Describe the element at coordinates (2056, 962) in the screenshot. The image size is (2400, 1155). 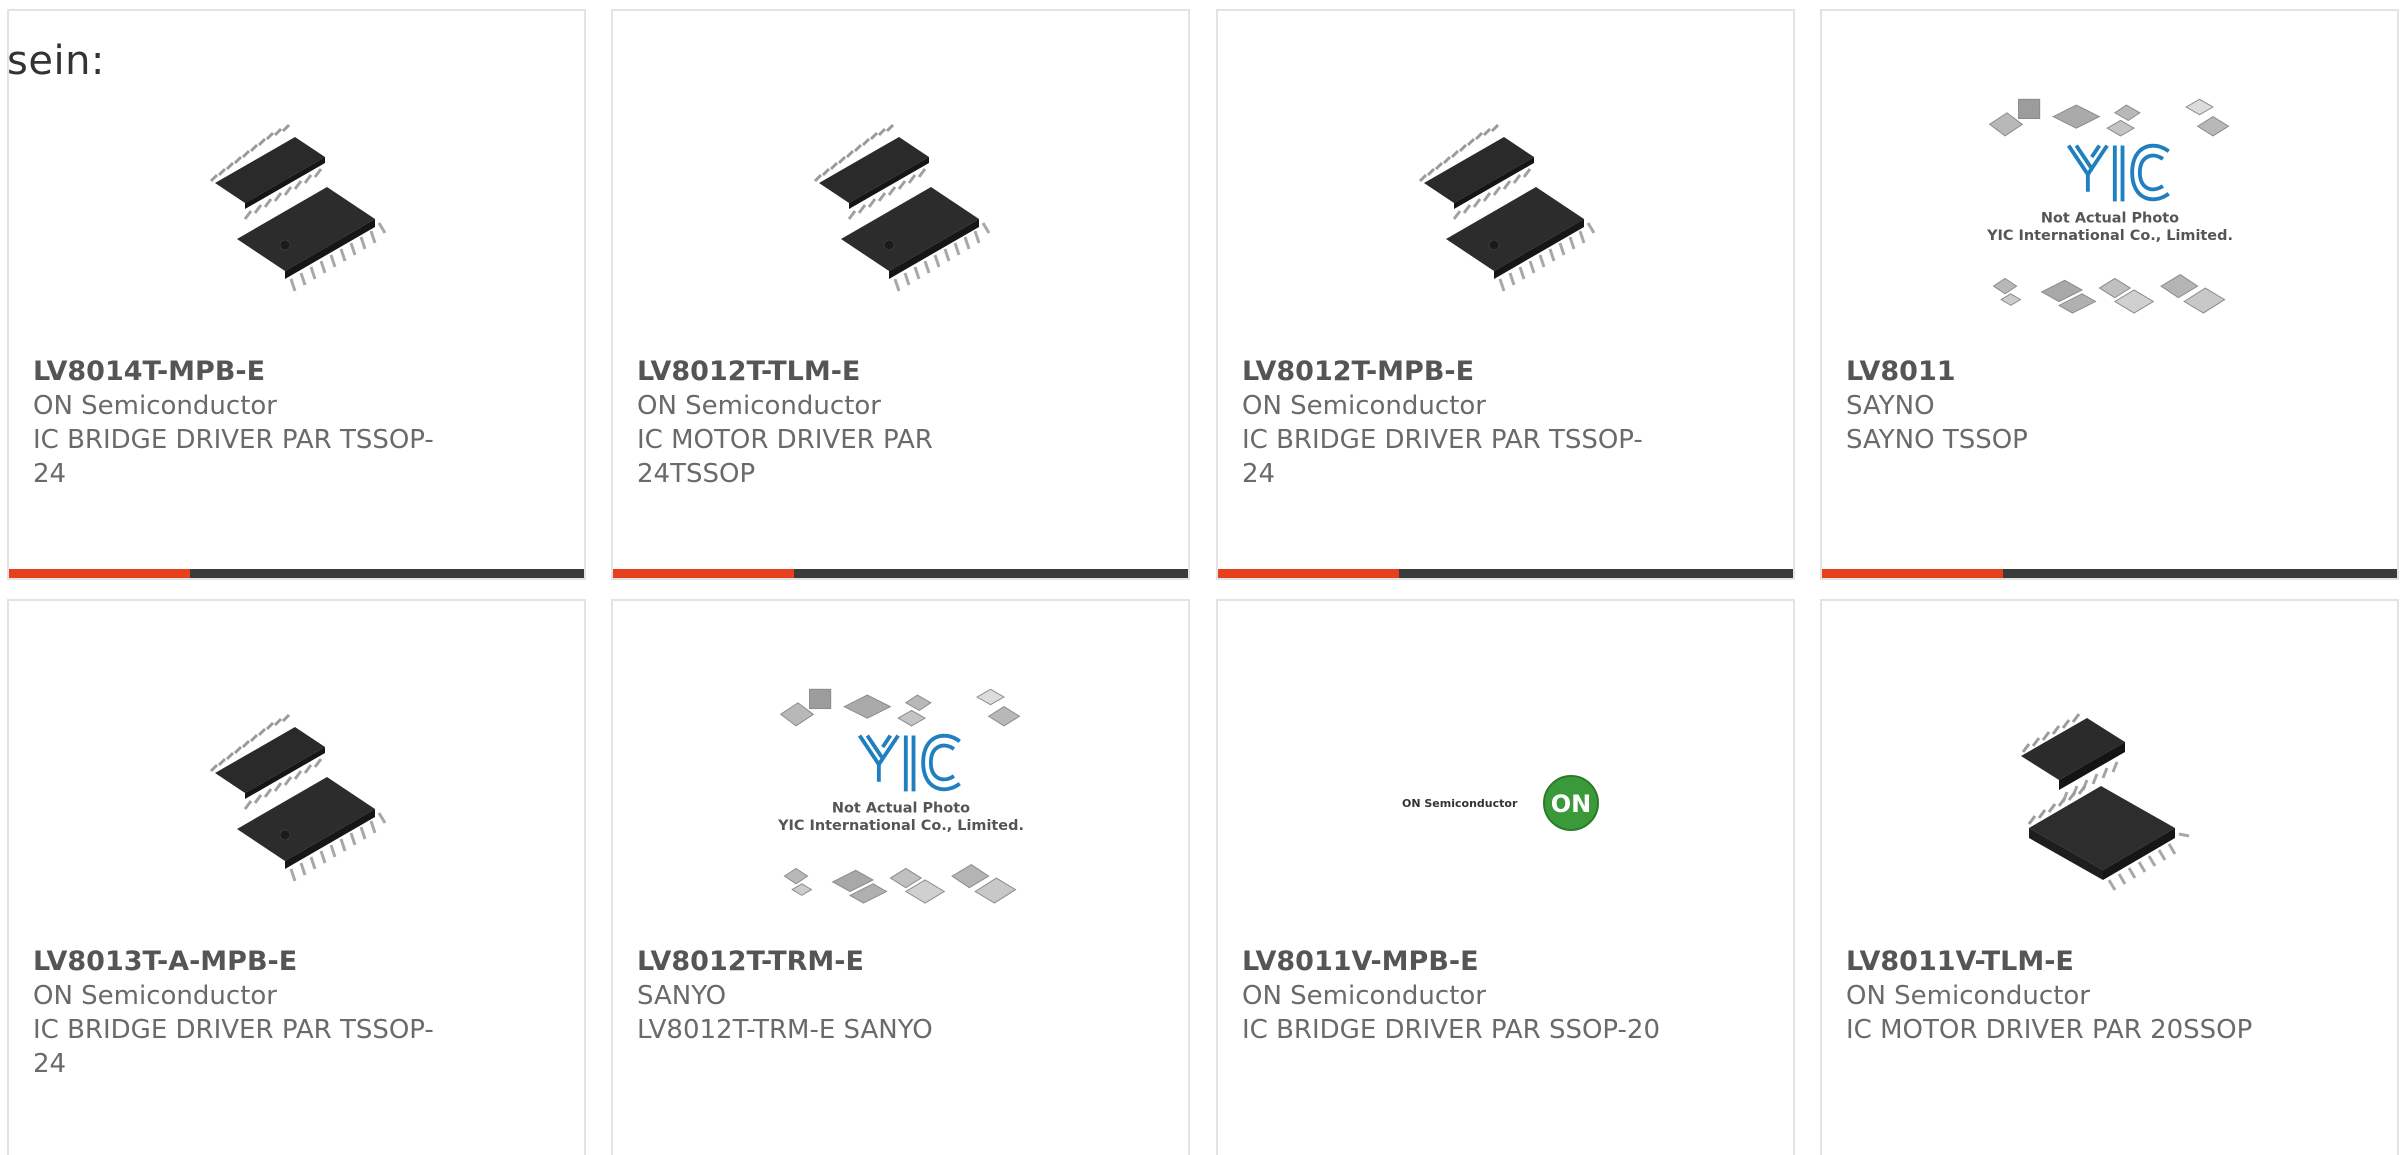
I see `part-number-link: LV8011V-TLM-E` at that location.